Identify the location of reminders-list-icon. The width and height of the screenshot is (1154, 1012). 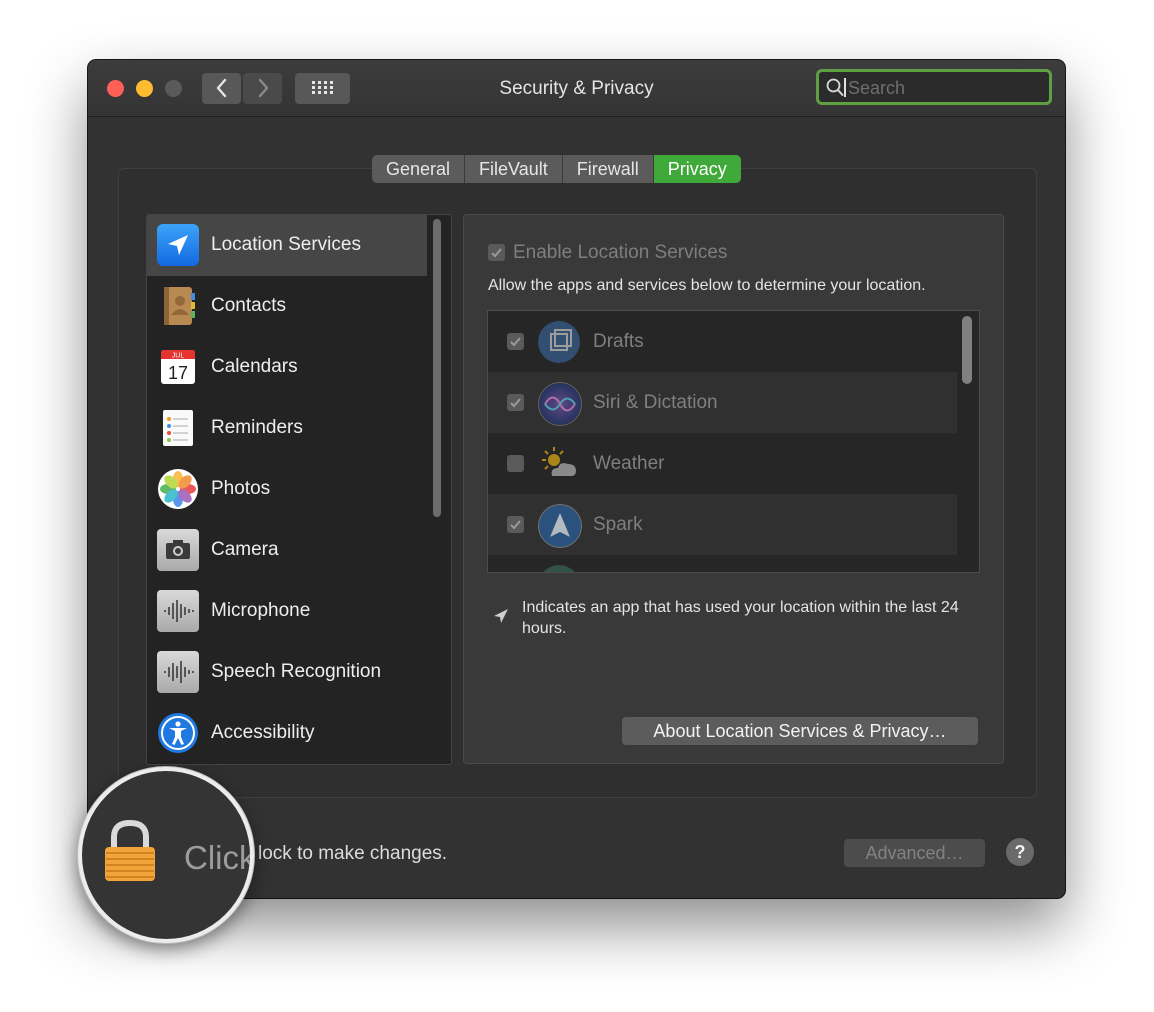
(178, 428).